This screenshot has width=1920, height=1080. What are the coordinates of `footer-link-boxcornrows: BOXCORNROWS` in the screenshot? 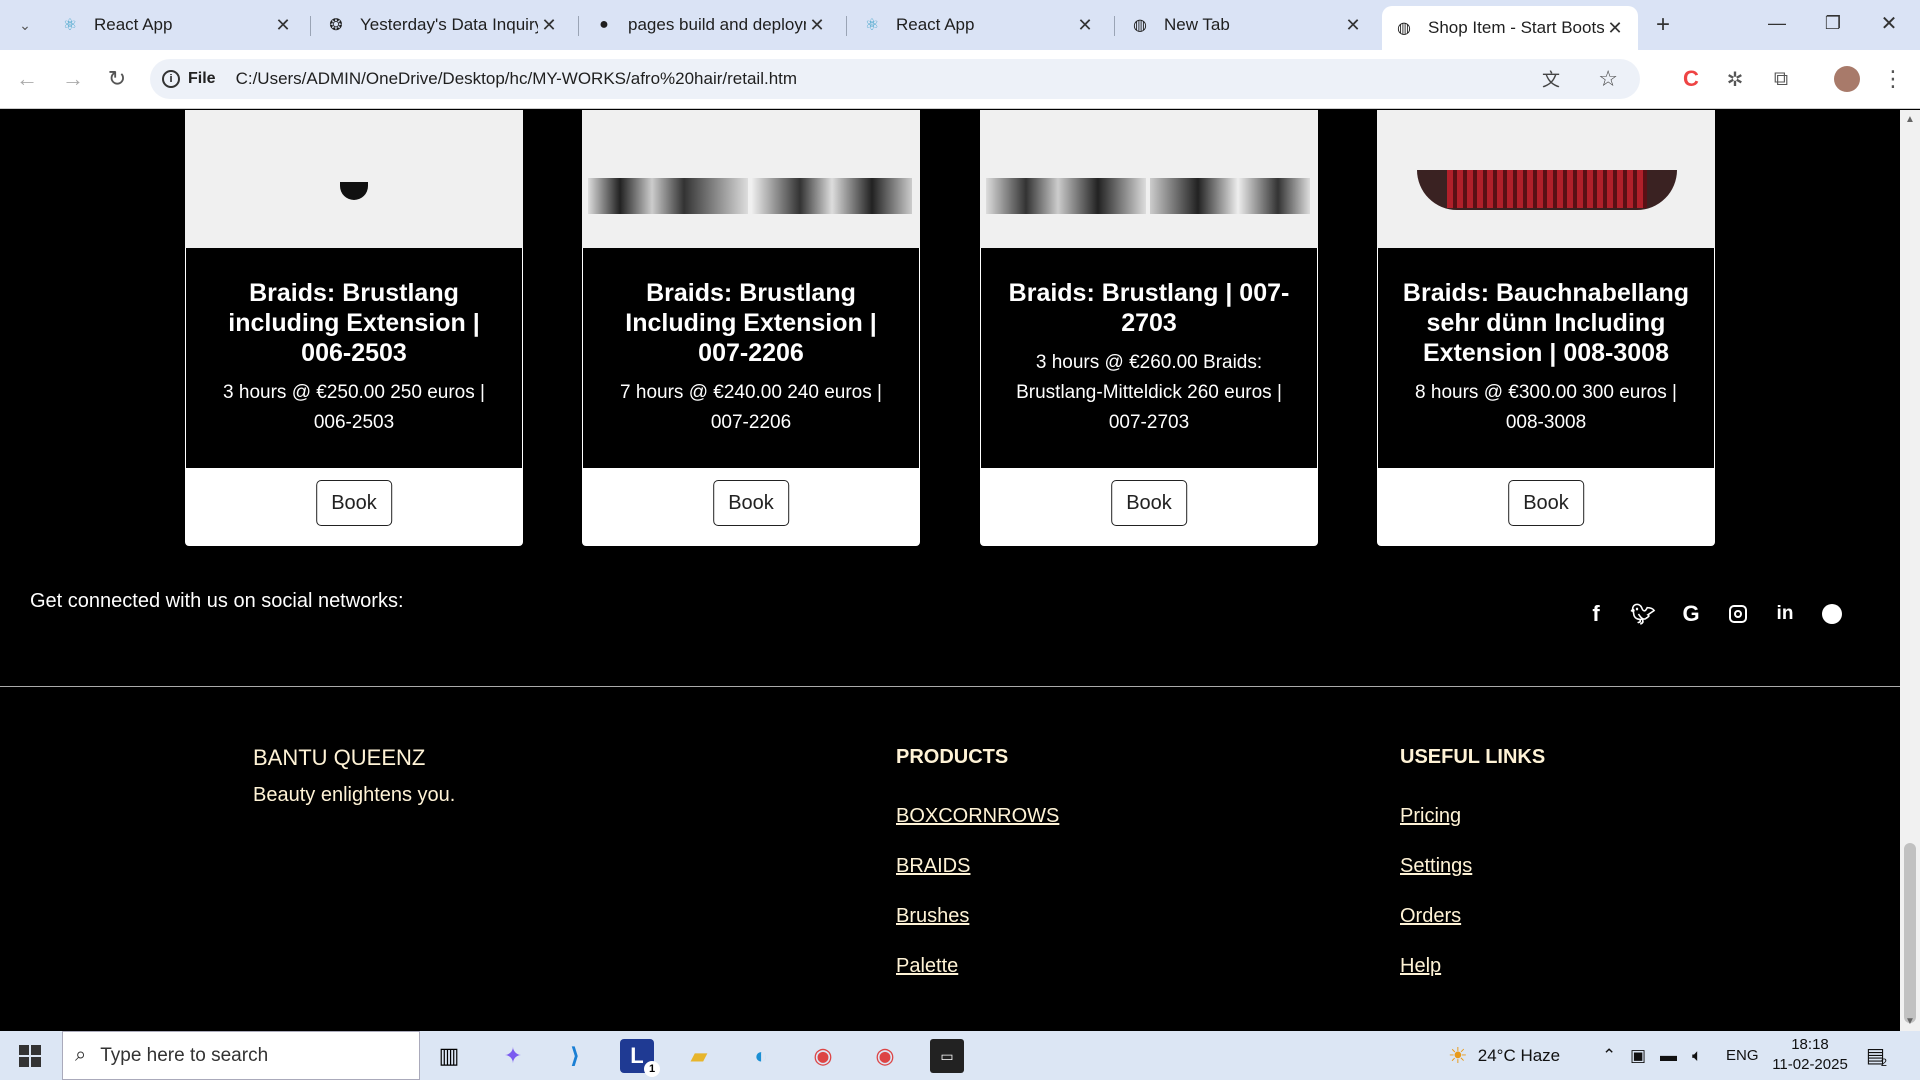 It's located at (977, 816).